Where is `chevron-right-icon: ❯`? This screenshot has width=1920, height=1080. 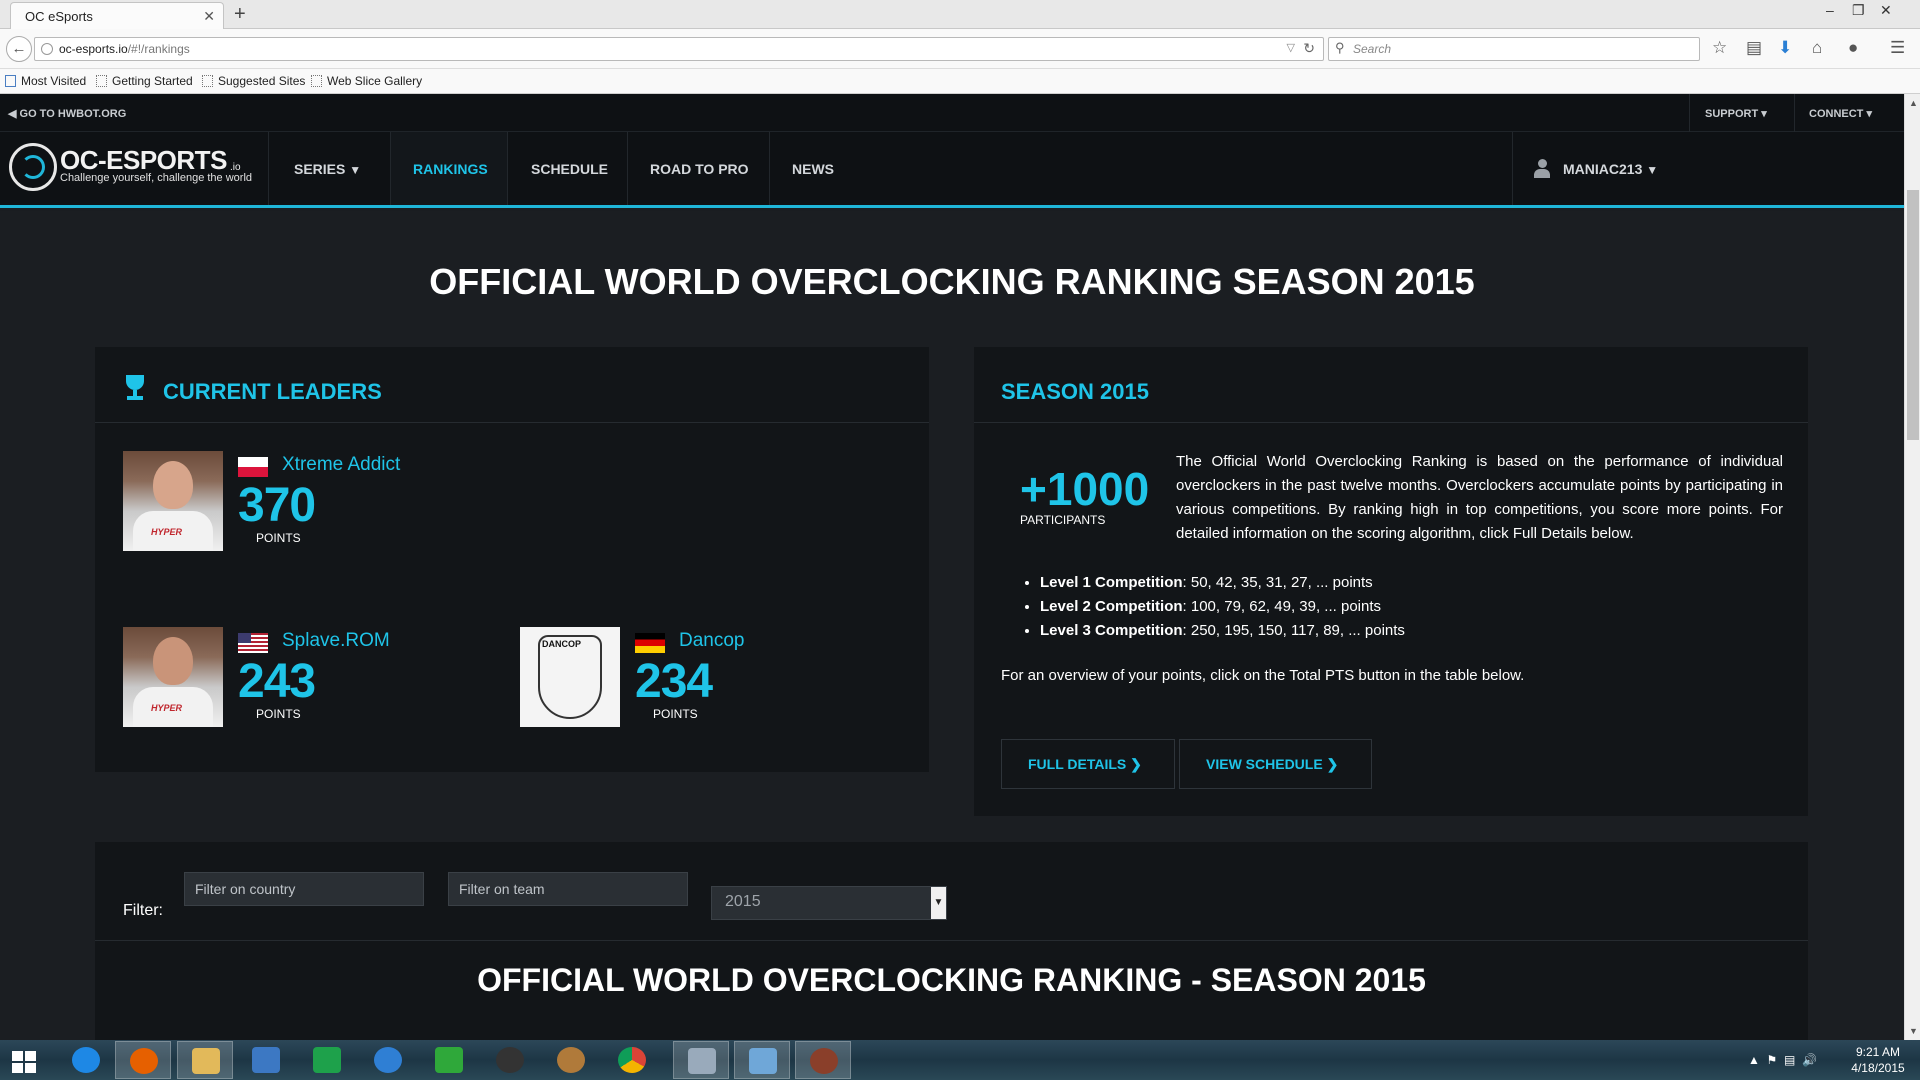
chevron-right-icon: ❯ is located at coordinates (1332, 764).